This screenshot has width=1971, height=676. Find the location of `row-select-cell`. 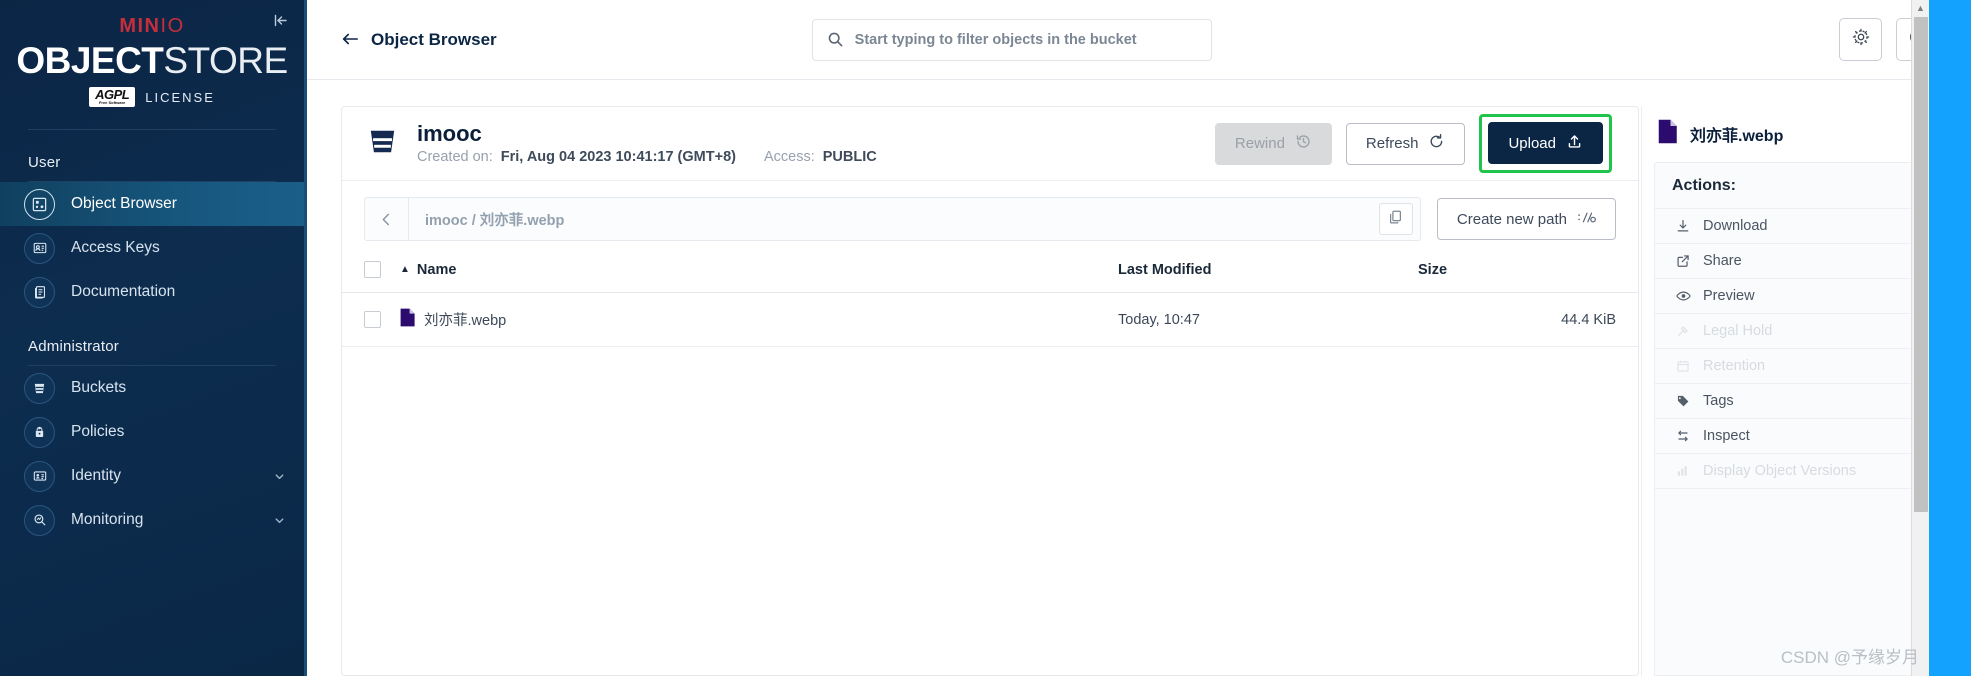

row-select-cell is located at coordinates (371, 319).